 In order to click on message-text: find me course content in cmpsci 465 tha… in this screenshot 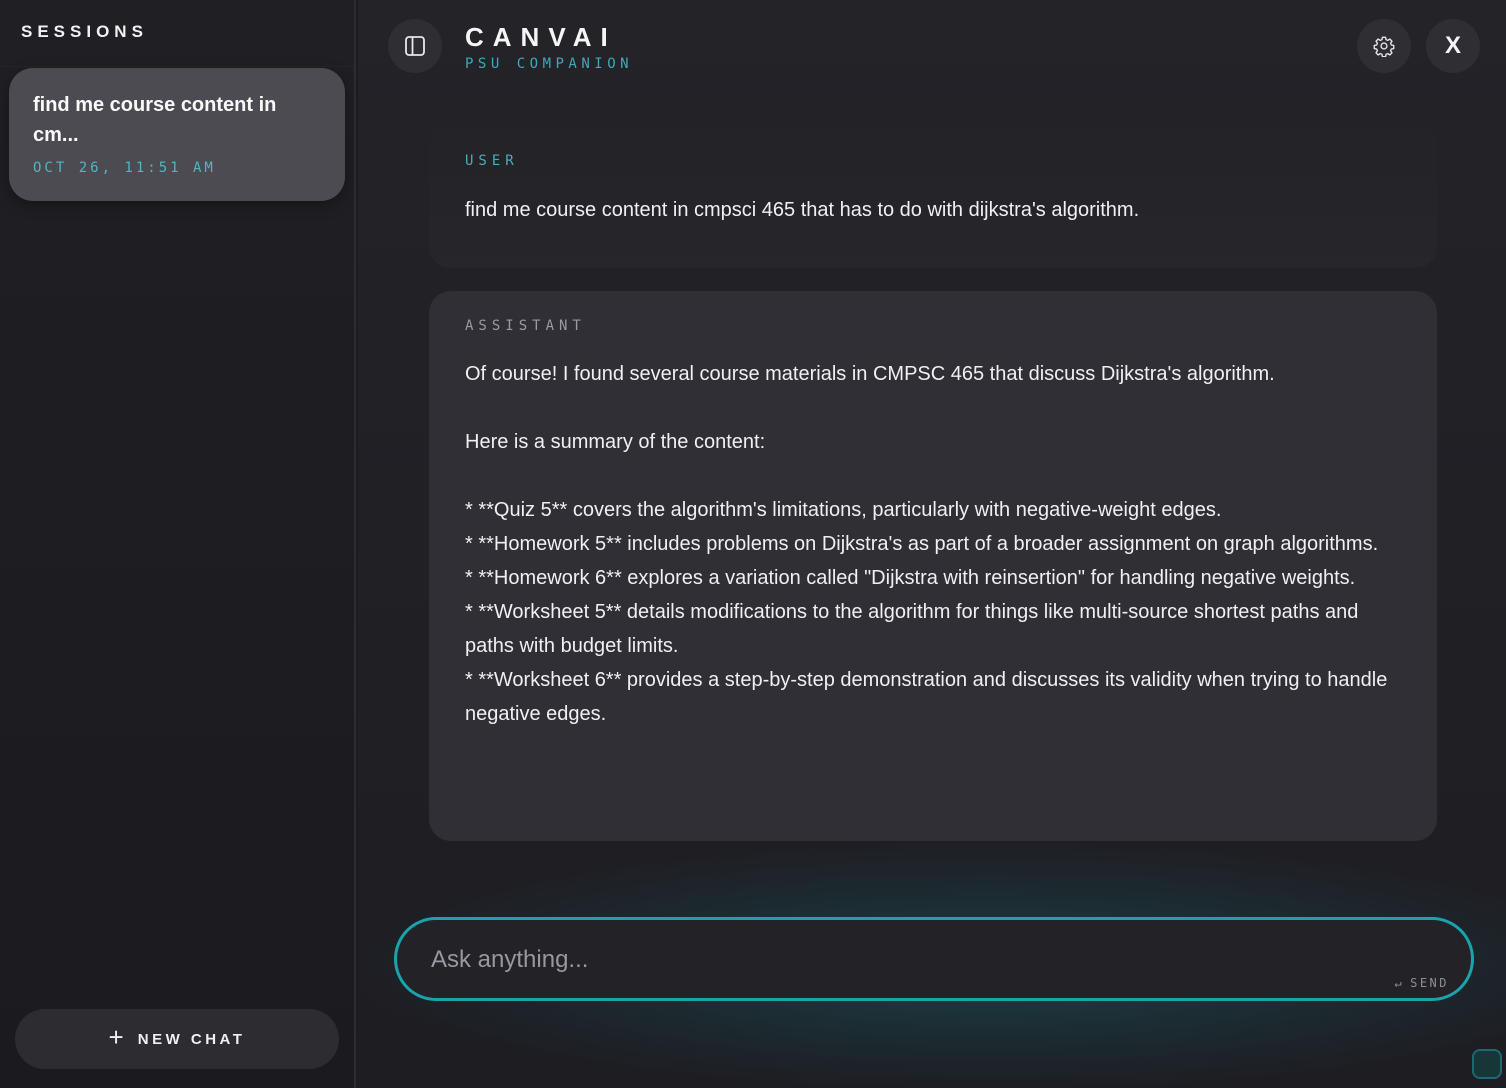, I will do `click(802, 210)`.